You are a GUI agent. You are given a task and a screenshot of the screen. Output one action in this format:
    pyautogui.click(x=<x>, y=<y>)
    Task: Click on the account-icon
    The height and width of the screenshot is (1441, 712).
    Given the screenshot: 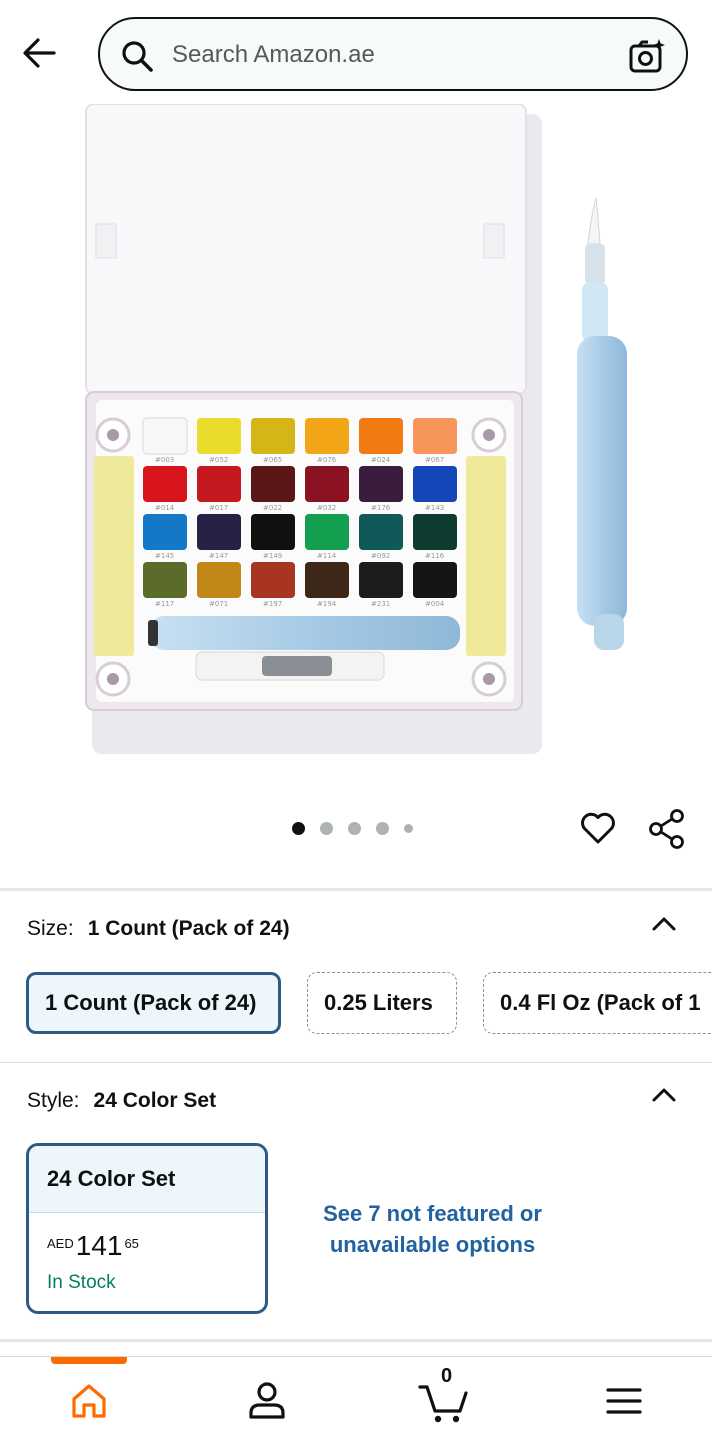 What is the action you would take?
    pyautogui.click(x=267, y=1400)
    